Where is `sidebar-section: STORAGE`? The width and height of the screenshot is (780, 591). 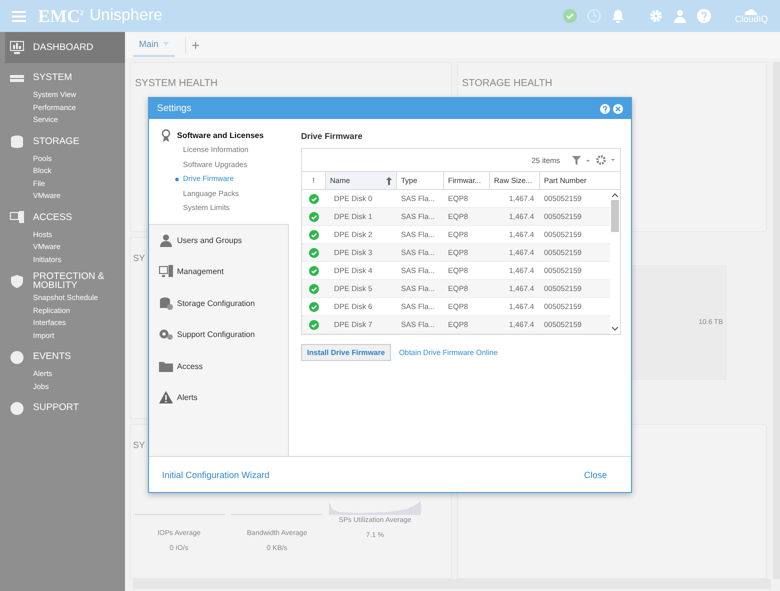 sidebar-section: STORAGE is located at coordinates (65, 141).